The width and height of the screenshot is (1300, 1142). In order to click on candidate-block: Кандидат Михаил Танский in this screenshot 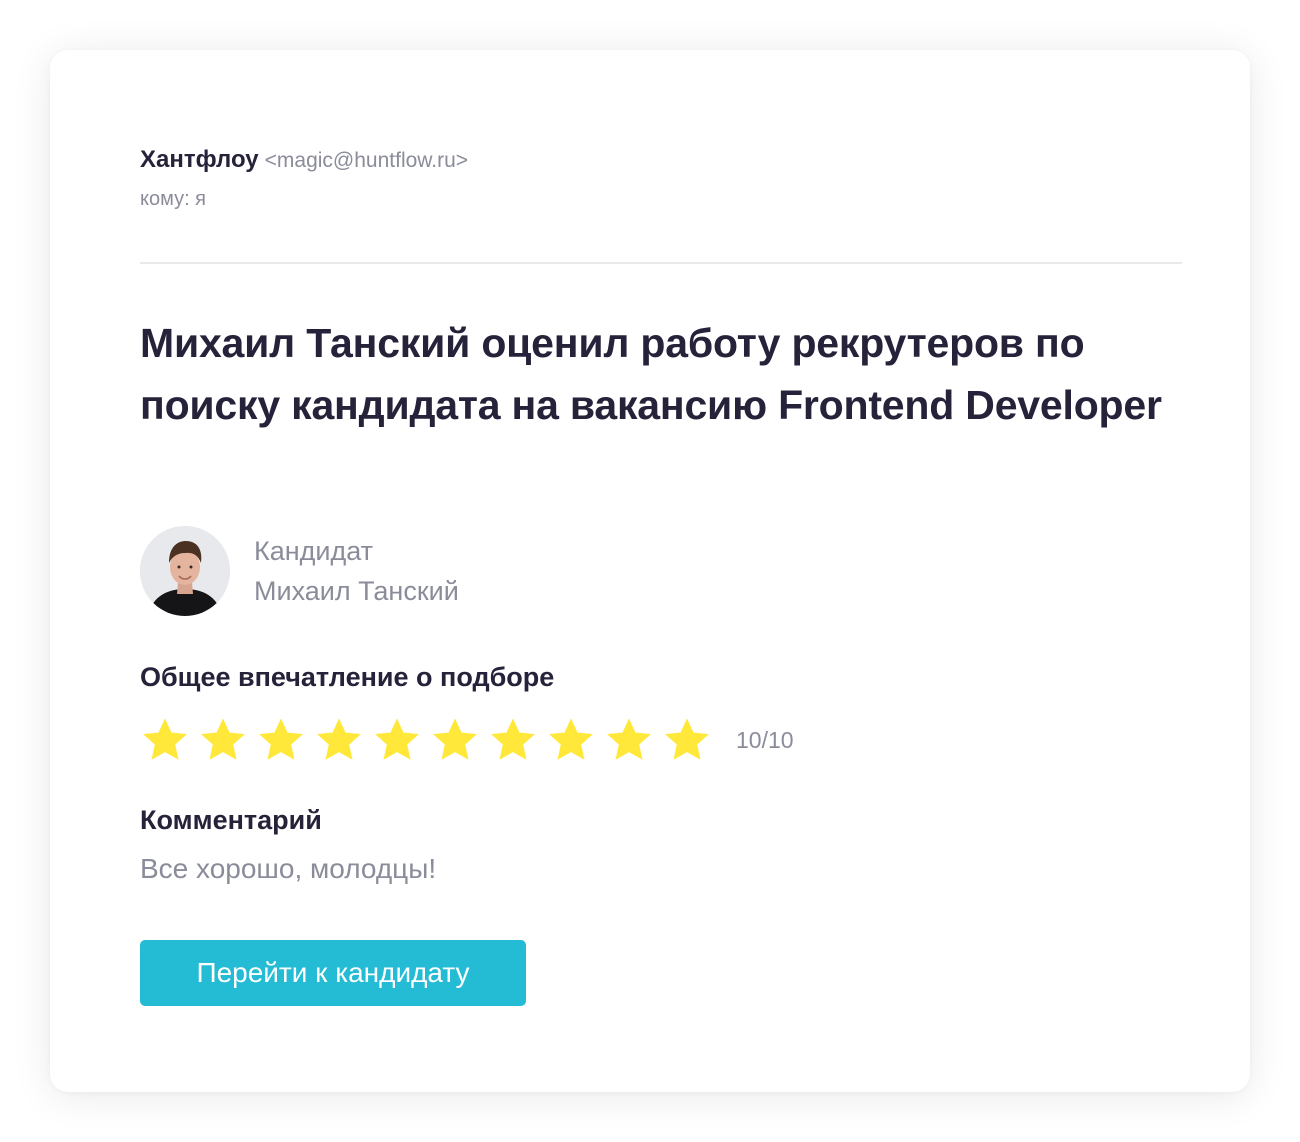, I will do `click(299, 571)`.